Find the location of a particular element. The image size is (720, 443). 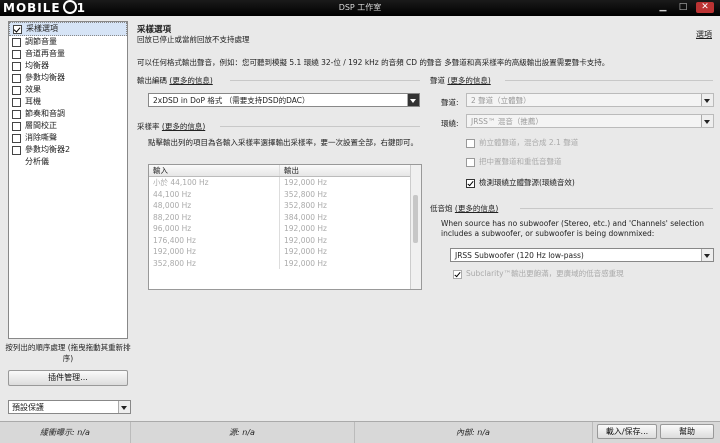

subclarity-checkbox: Subclarity™輸出更飽滿，更廣域的低音感重現 is located at coordinates (538, 274).